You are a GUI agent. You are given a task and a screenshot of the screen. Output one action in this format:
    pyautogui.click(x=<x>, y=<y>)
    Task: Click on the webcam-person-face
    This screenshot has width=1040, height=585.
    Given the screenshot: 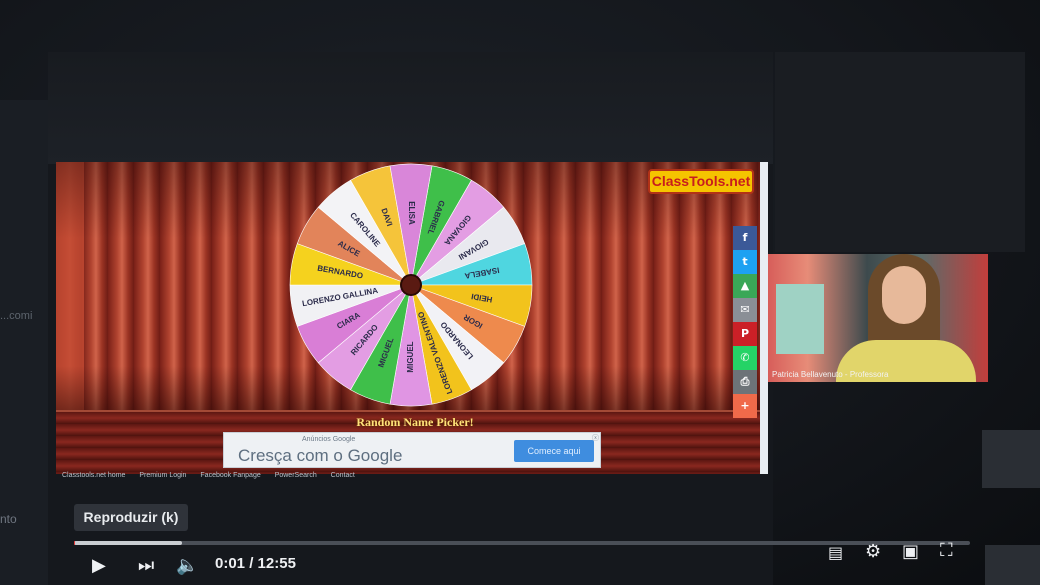 What is the action you would take?
    pyautogui.click(x=904, y=295)
    